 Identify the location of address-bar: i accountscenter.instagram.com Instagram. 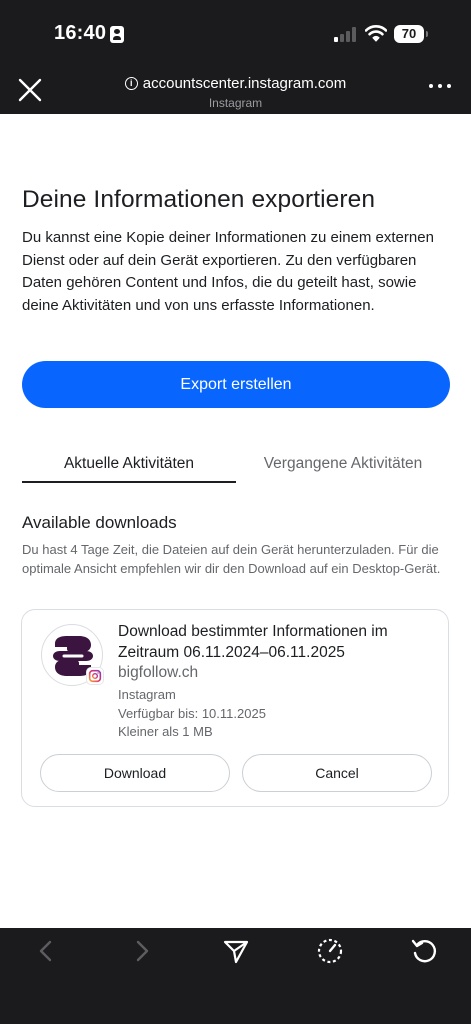
(235, 91).